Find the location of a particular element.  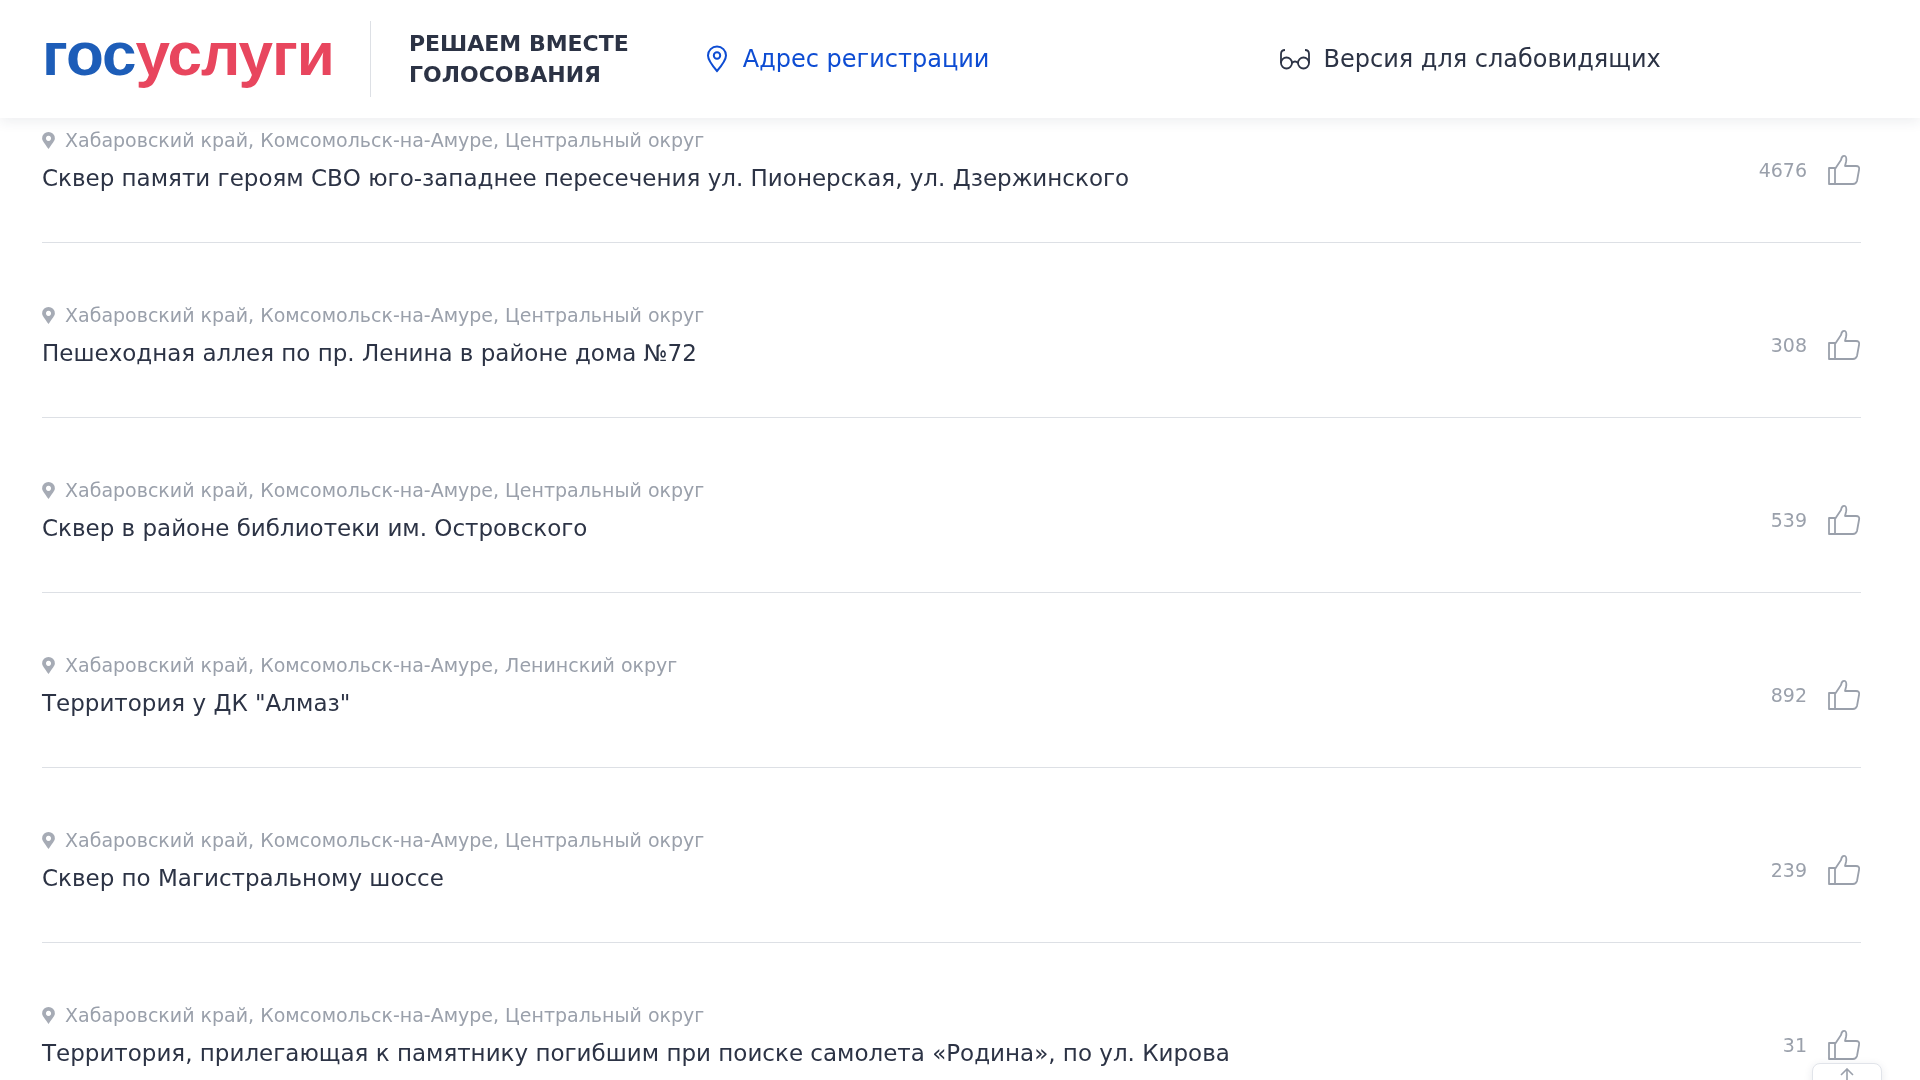

vote-count: 31 is located at coordinates (1794, 1045).